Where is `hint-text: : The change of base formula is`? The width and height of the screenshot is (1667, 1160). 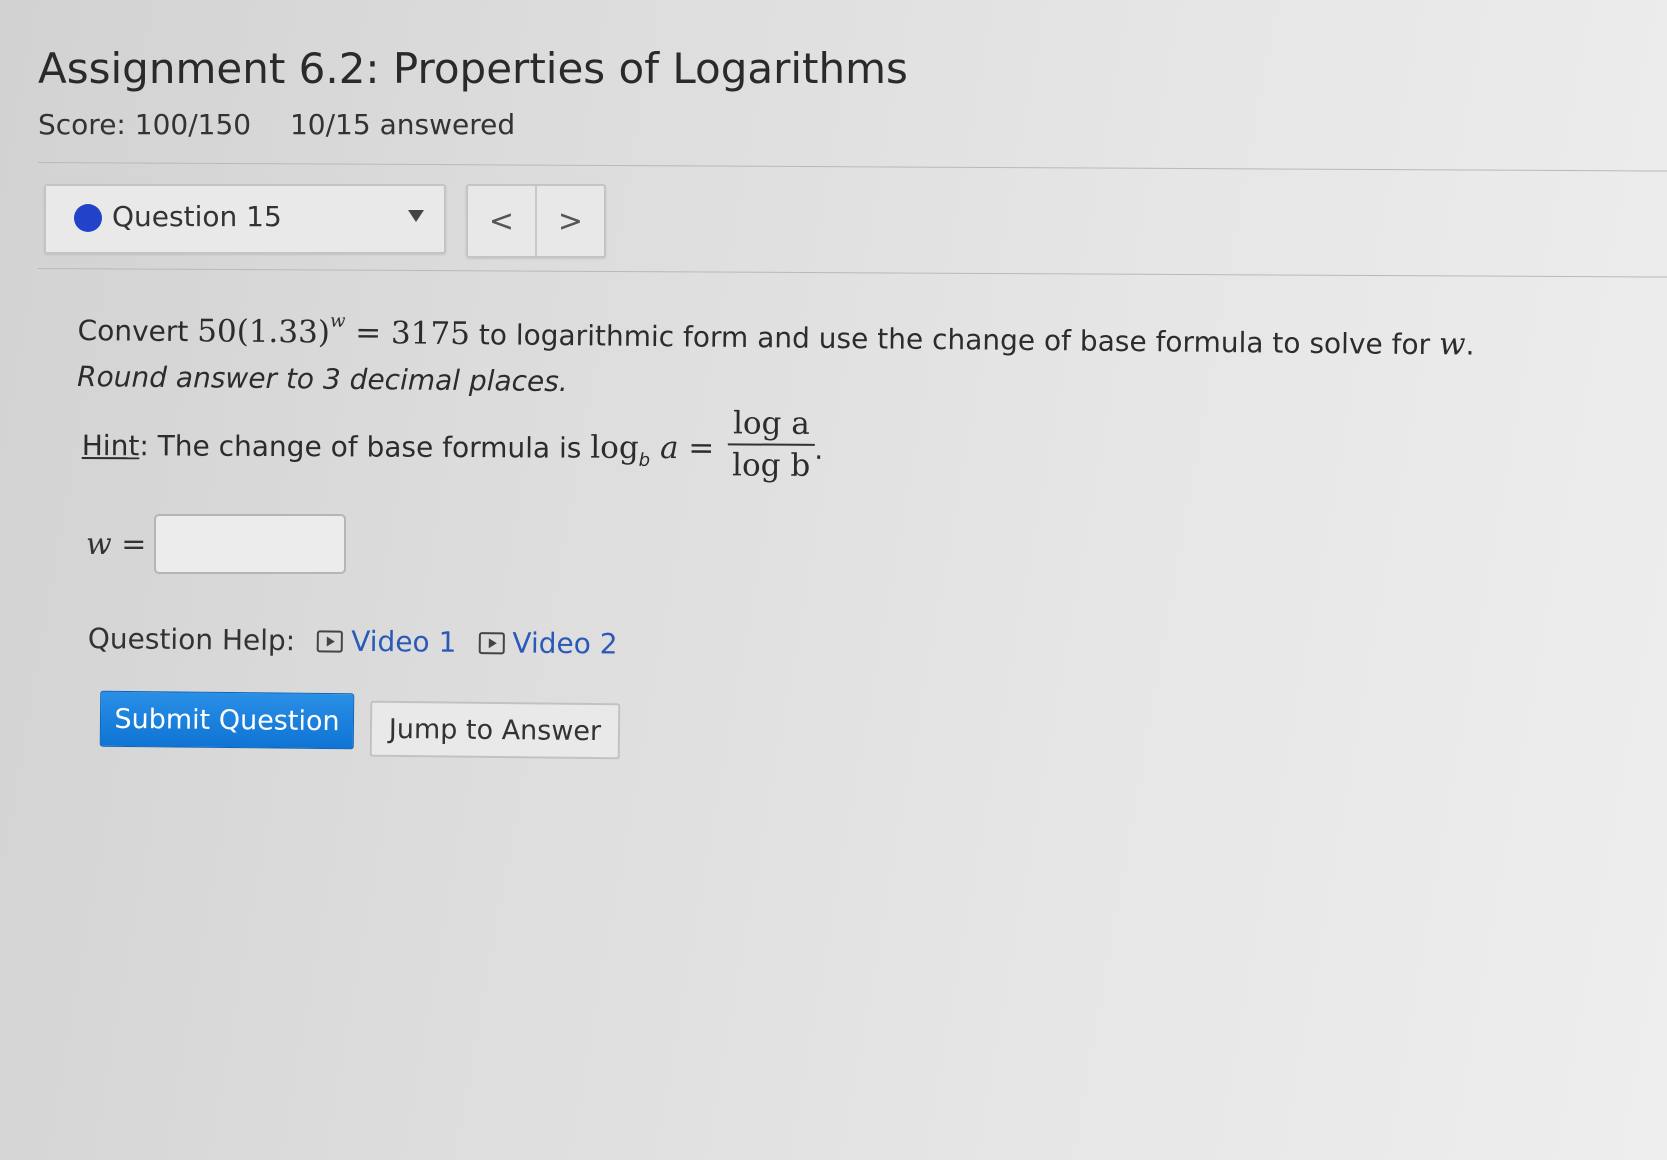 hint-text: : The change of base formula is is located at coordinates (365, 447).